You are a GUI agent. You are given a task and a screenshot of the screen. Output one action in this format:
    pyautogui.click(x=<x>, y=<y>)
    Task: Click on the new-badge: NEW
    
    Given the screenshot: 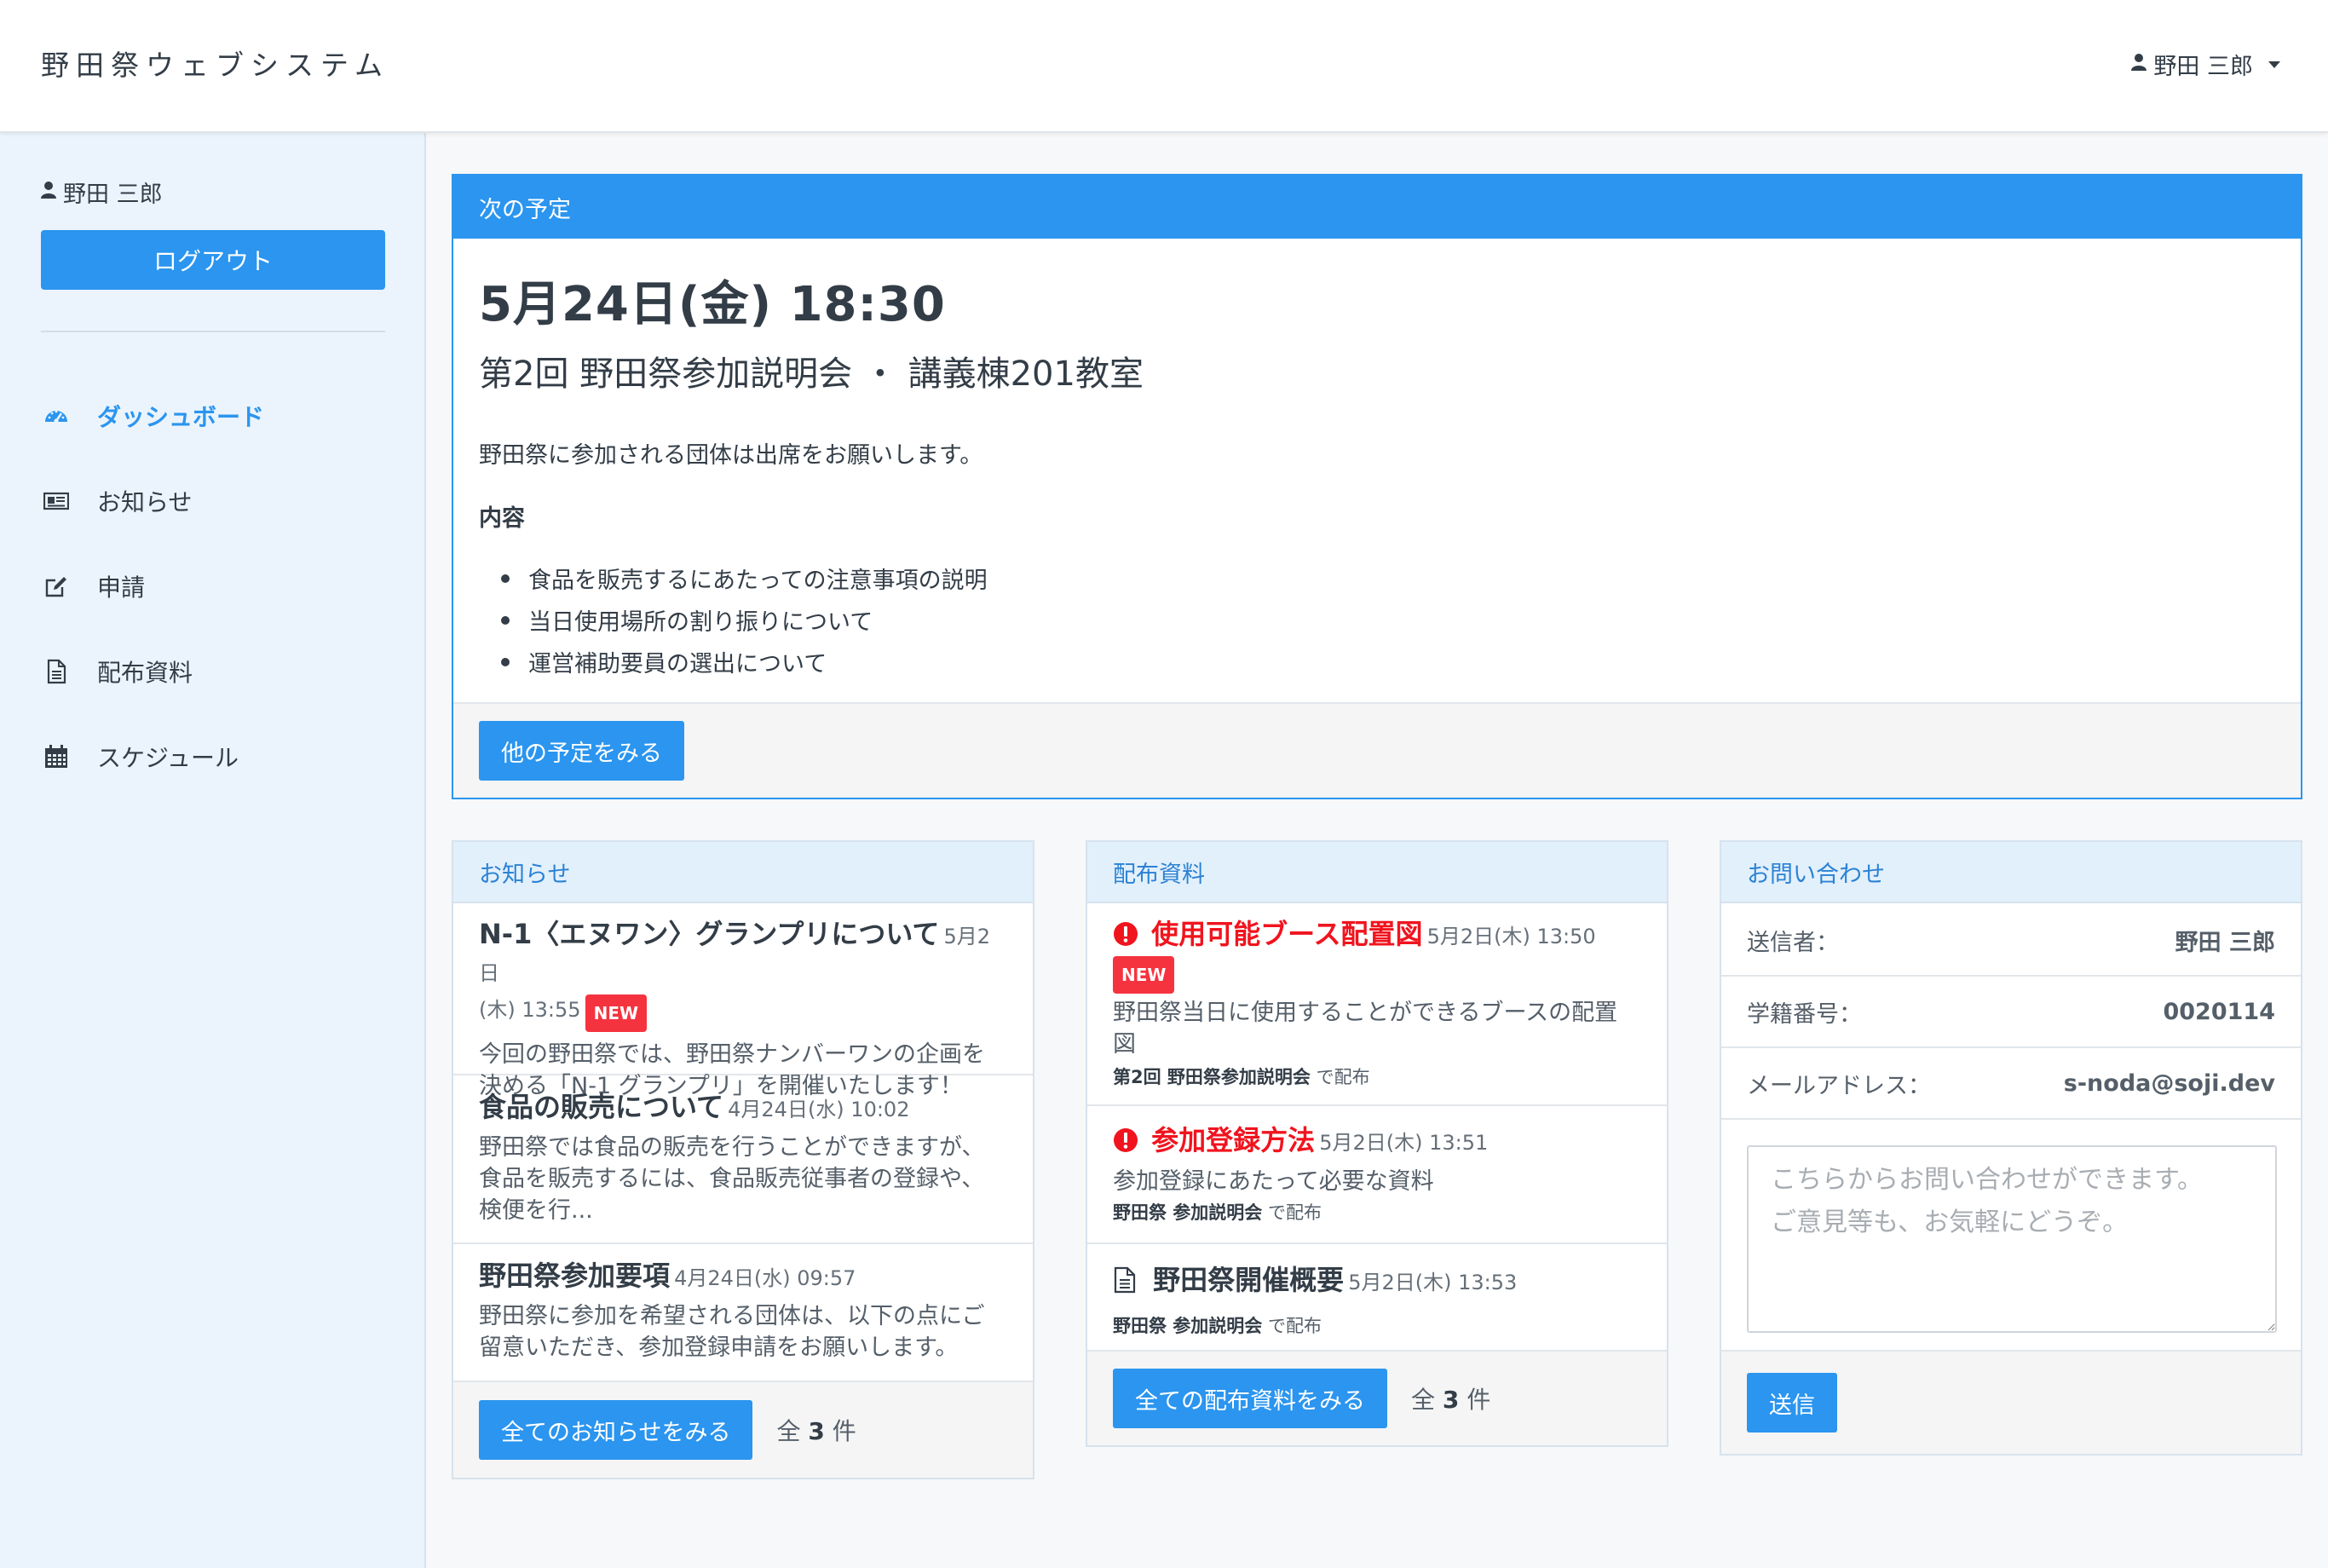 What is the action you would take?
    pyautogui.click(x=1144, y=975)
    